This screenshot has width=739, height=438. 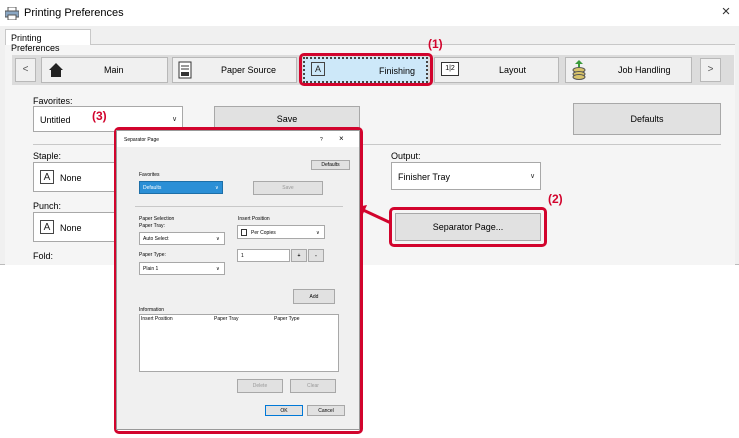 What do you see at coordinates (152, 226) in the screenshot?
I see `paper-tray-label: Paper Tray:` at bounding box center [152, 226].